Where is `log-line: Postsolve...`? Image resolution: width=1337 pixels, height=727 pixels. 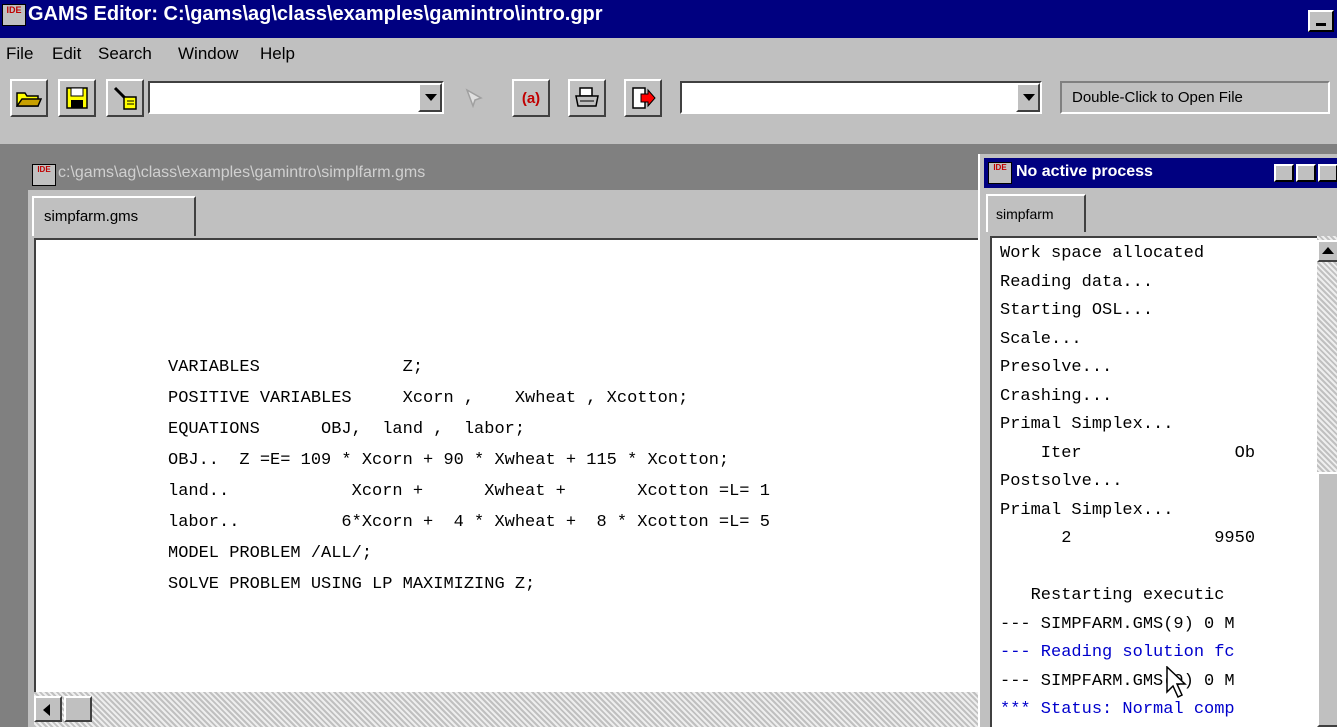 log-line: Postsolve... is located at coordinates (1061, 481).